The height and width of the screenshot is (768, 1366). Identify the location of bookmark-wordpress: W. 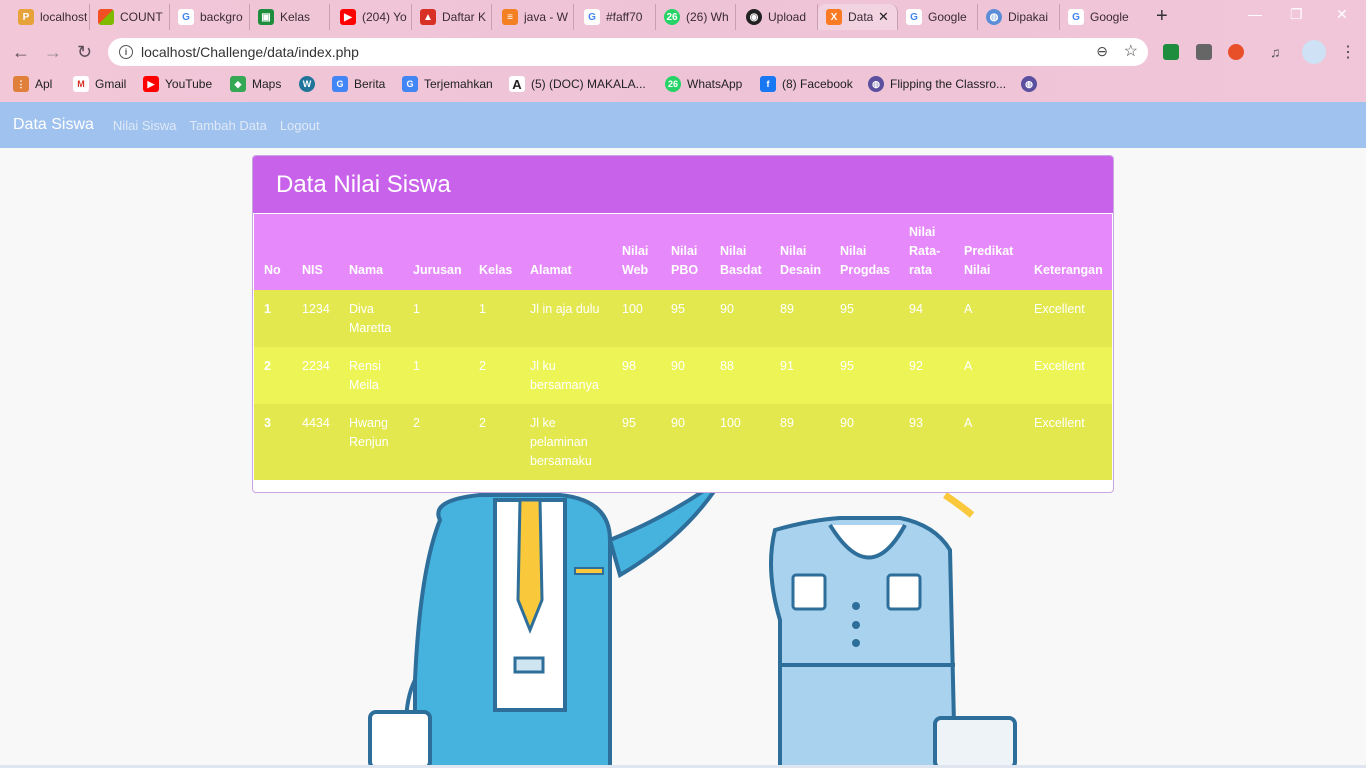
(310, 84).